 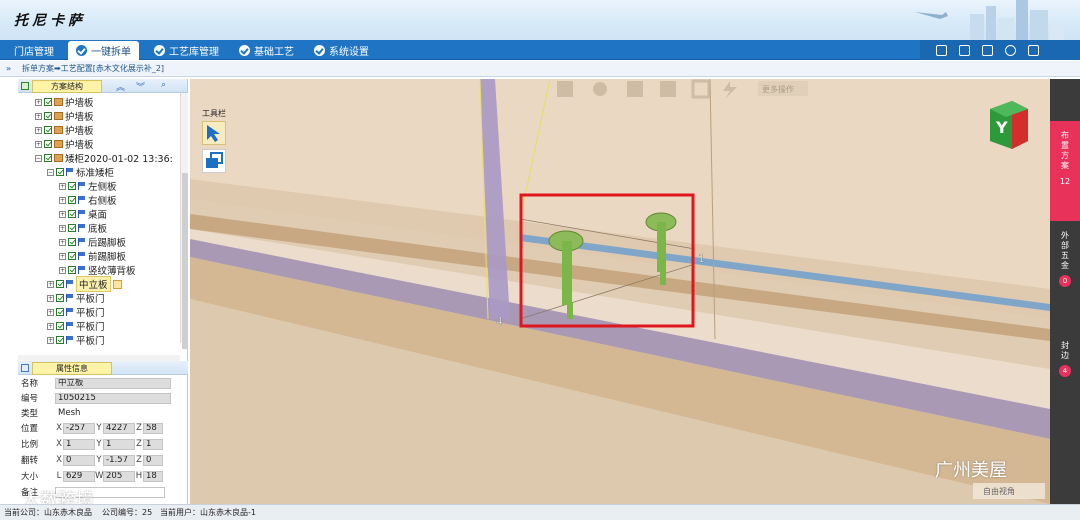 I want to click on tree-node: + 右侧板, so click(x=88, y=200).